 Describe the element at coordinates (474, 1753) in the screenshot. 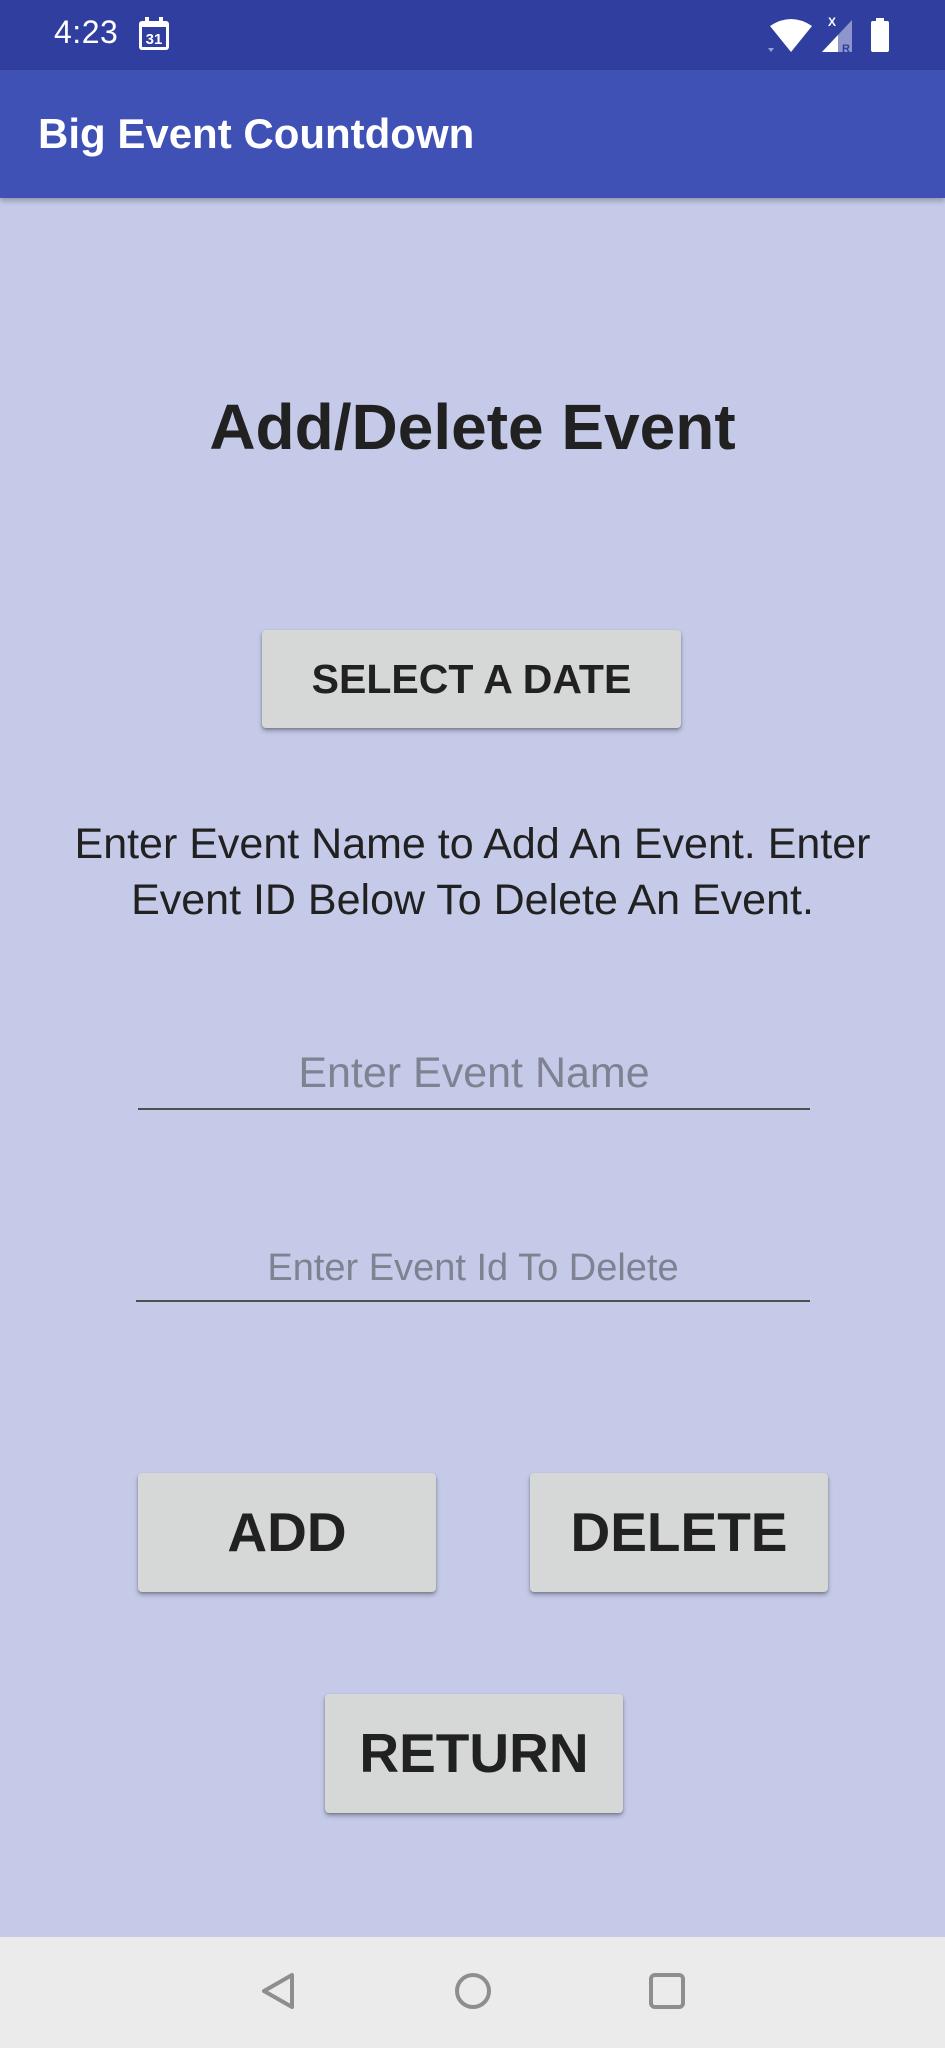

I see `return-button: RETURN` at that location.